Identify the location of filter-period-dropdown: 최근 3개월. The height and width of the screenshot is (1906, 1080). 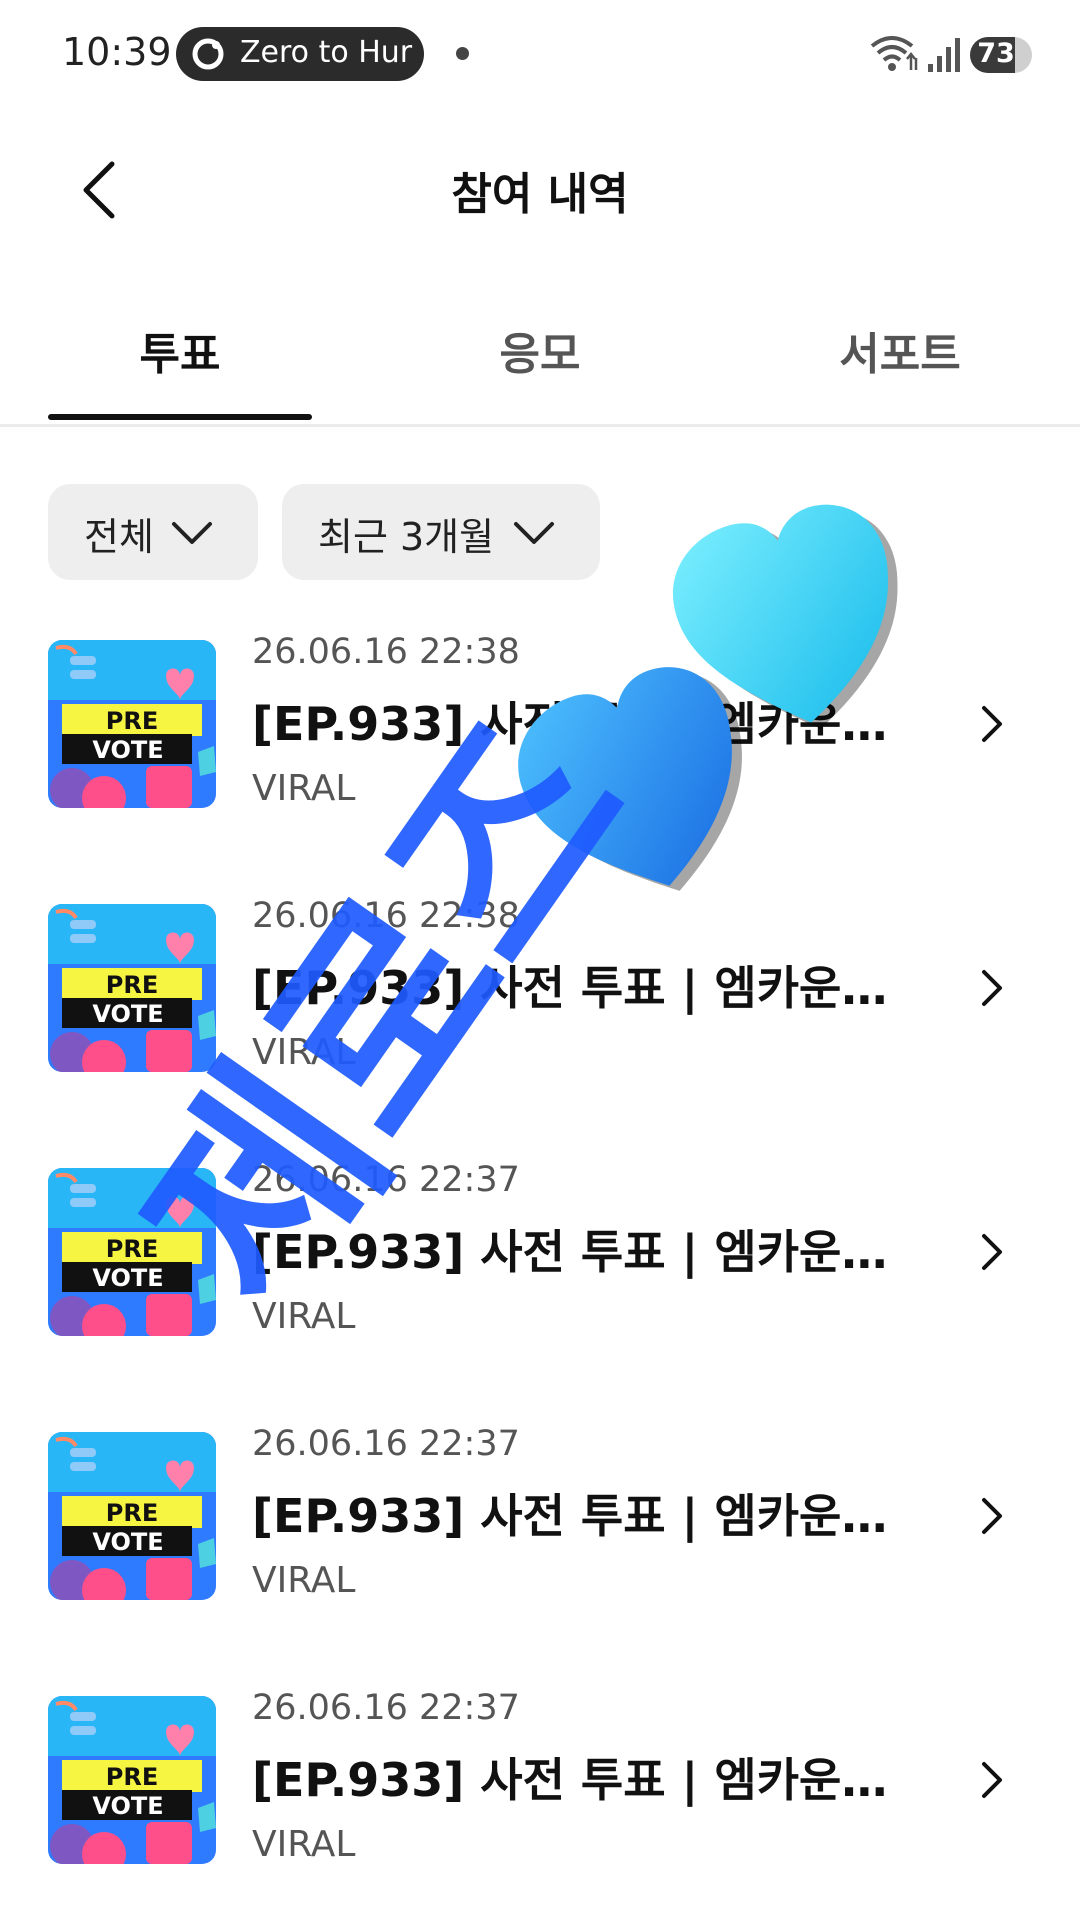
(441, 532).